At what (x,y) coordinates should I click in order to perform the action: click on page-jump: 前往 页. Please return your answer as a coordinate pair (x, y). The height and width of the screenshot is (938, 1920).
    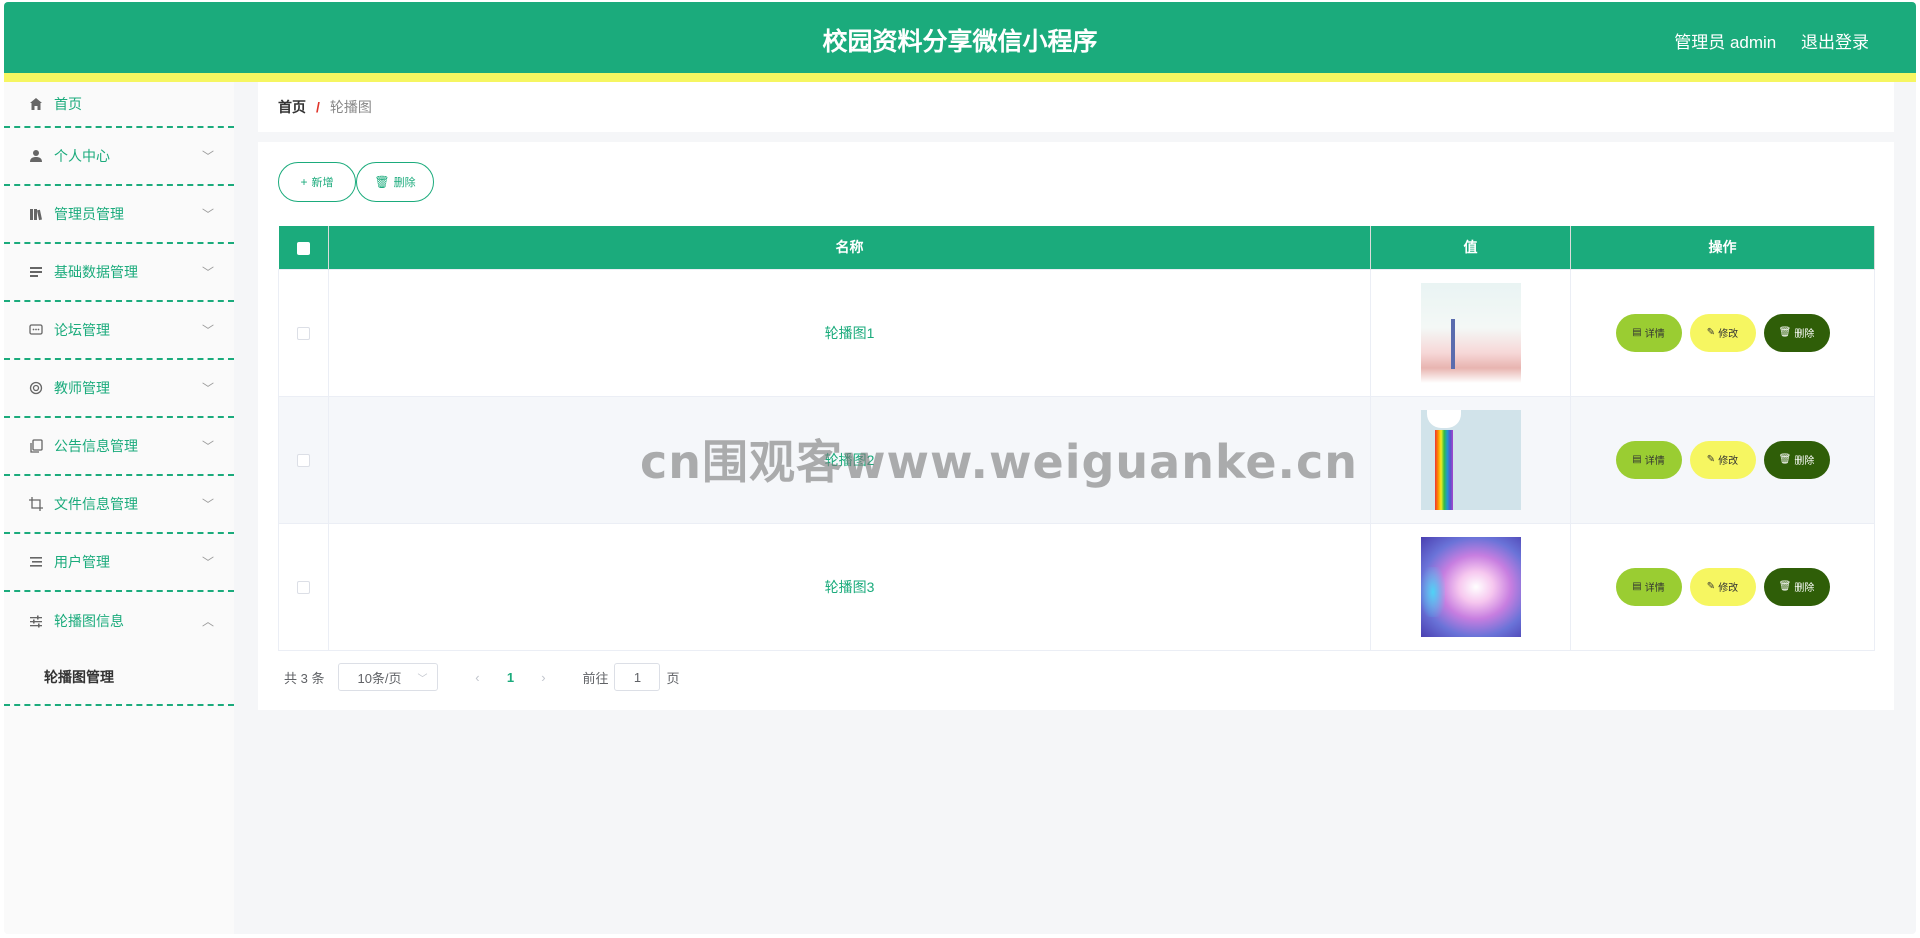
    Looking at the image, I should click on (631, 677).